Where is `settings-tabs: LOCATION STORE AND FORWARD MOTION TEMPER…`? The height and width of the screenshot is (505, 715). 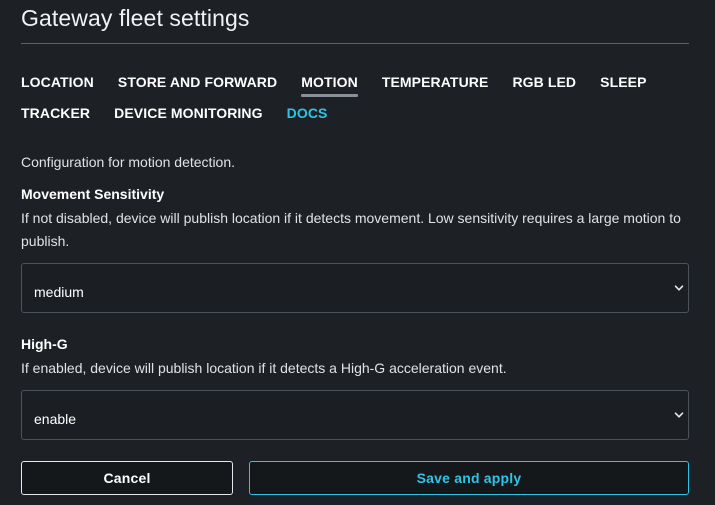
settings-tabs: LOCATION STORE AND FORWARD MOTION TEMPER… is located at coordinates (355, 104).